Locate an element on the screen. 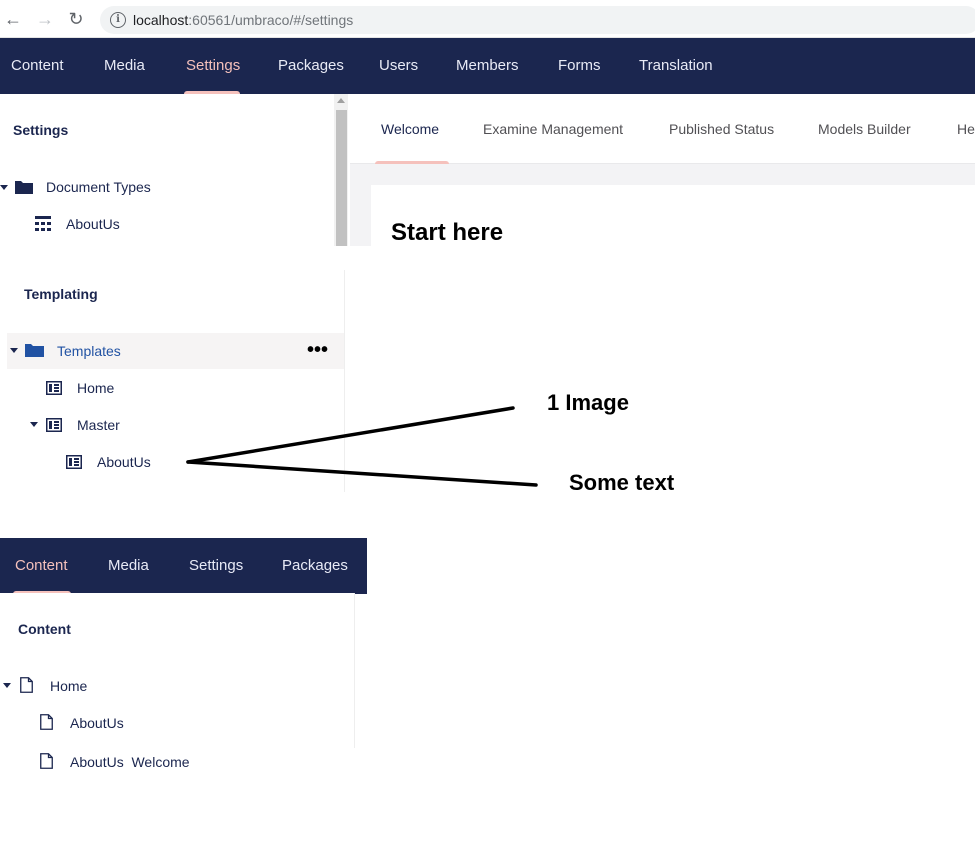 This screenshot has height=858, width=975. nav-item-packages: Packages is located at coordinates (315, 566).